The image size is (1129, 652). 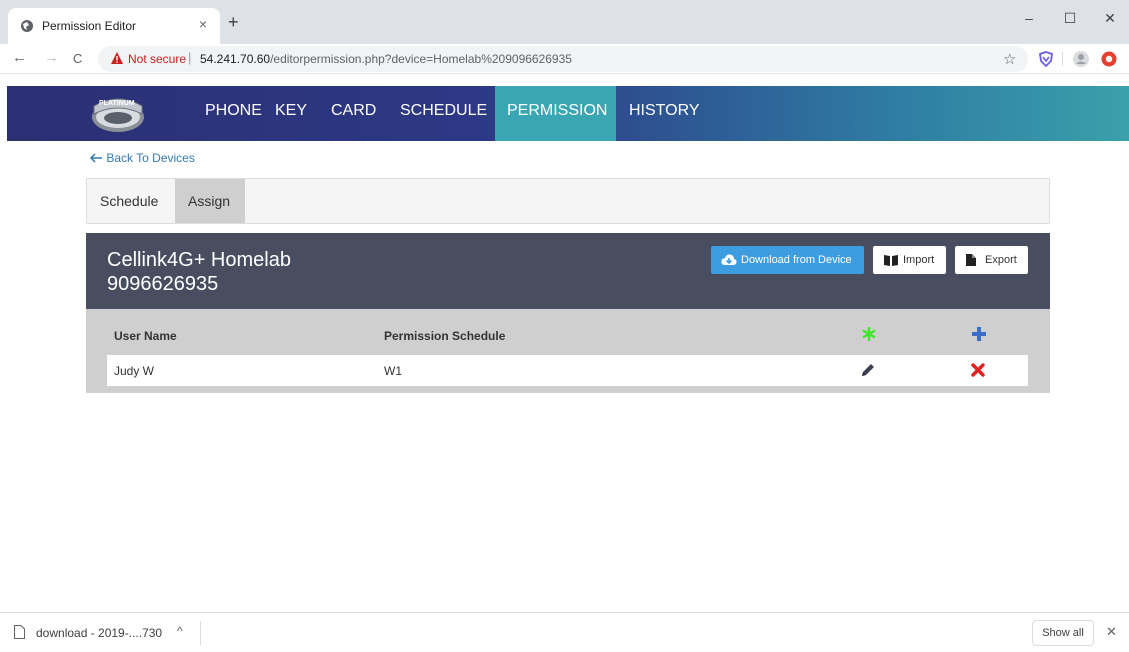 I want to click on back-button: ←, so click(x=19, y=58).